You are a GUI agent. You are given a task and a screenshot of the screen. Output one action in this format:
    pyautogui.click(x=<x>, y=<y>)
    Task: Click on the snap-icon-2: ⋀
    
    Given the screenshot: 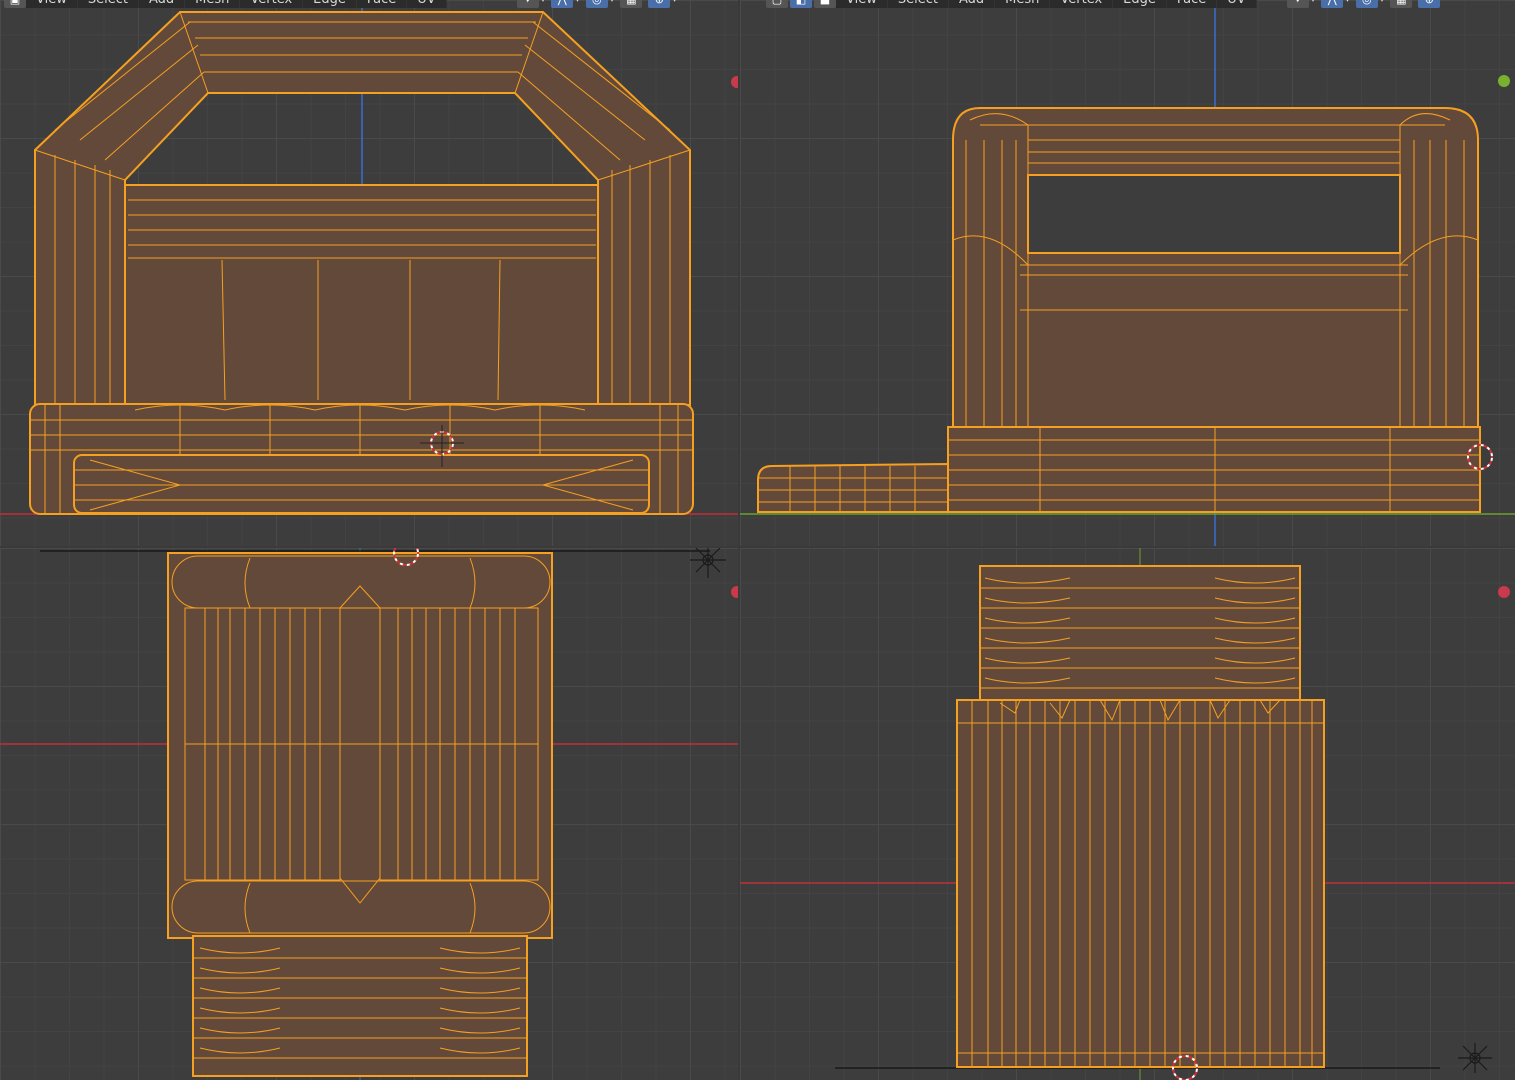 What is the action you would take?
    pyautogui.click(x=1332, y=4)
    